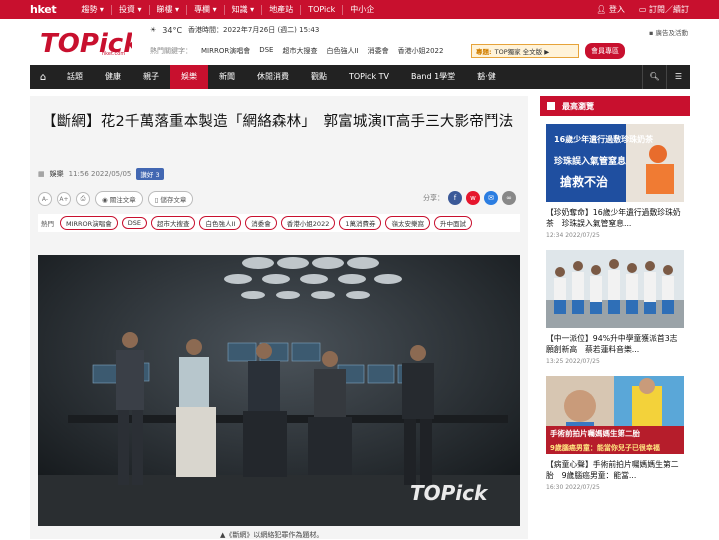  I want to click on svg-text: 手術前拍片囑媽媽生第二胎, so click(595, 433).